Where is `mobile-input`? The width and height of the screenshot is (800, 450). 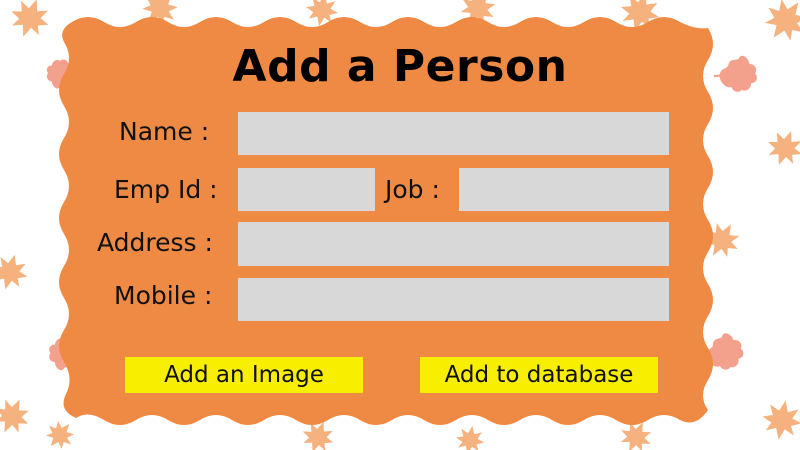 mobile-input is located at coordinates (453, 299).